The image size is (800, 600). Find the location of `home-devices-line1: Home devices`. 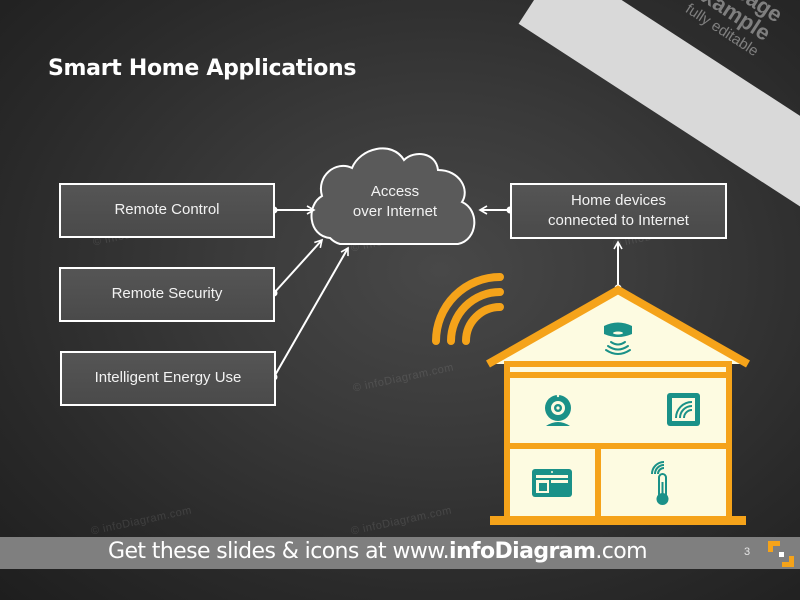

home-devices-line1: Home devices is located at coordinates (618, 200).